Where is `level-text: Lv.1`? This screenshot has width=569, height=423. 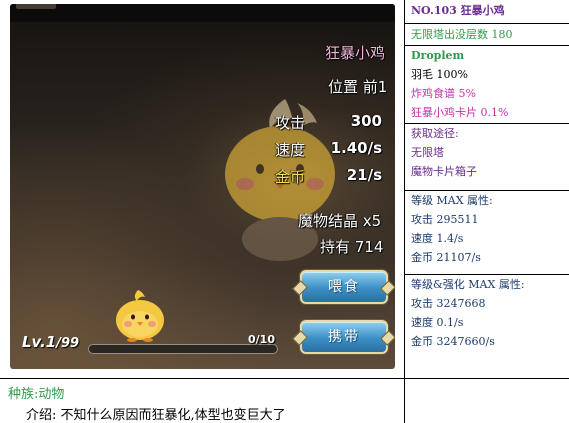
level-text: Lv.1 is located at coordinates (39, 342).